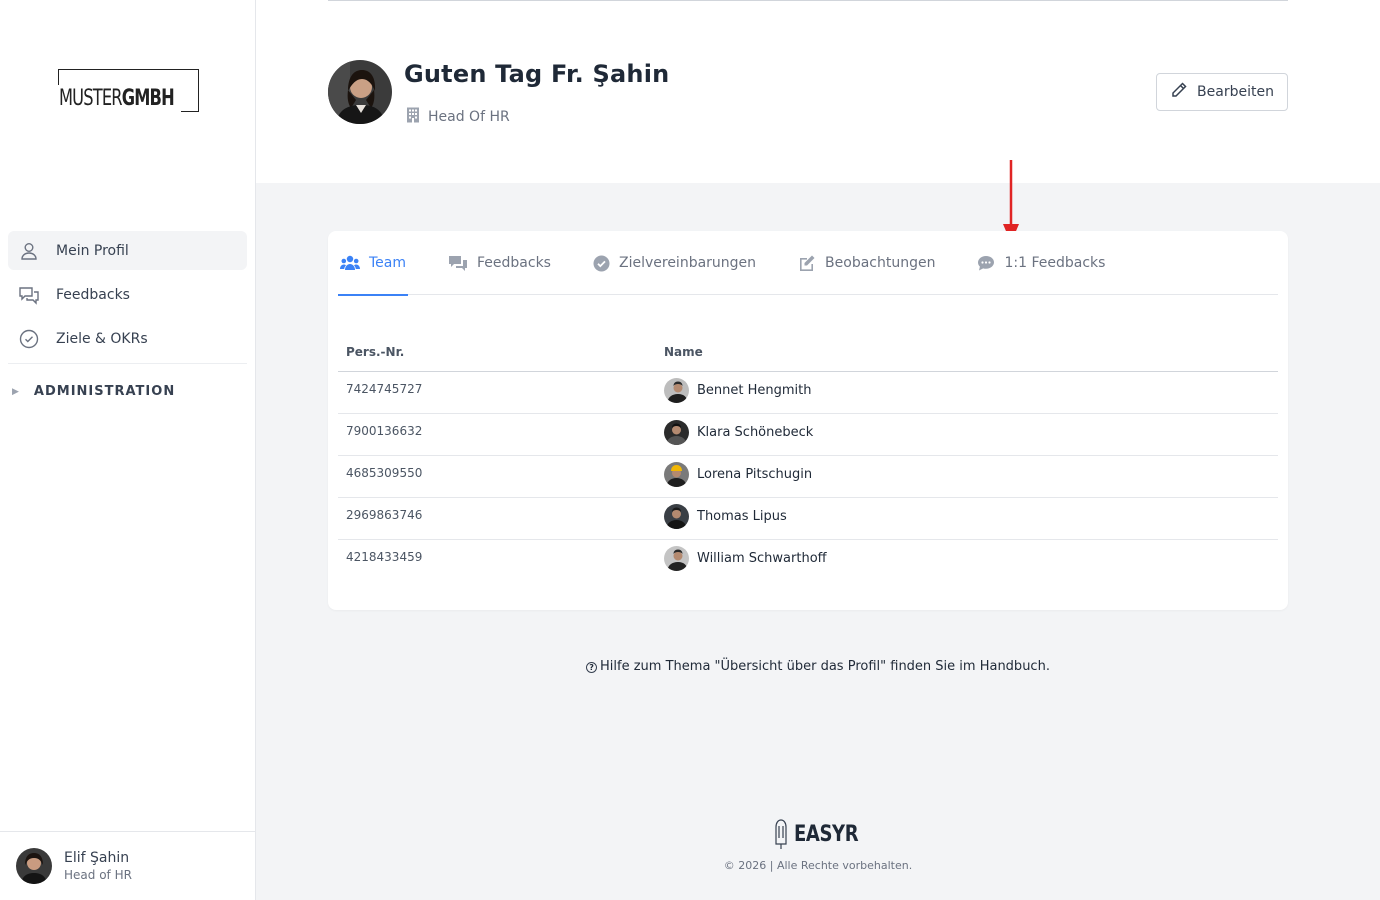 The width and height of the screenshot is (1380, 900). I want to click on employee-name: Bennet Hengmith, so click(754, 390).